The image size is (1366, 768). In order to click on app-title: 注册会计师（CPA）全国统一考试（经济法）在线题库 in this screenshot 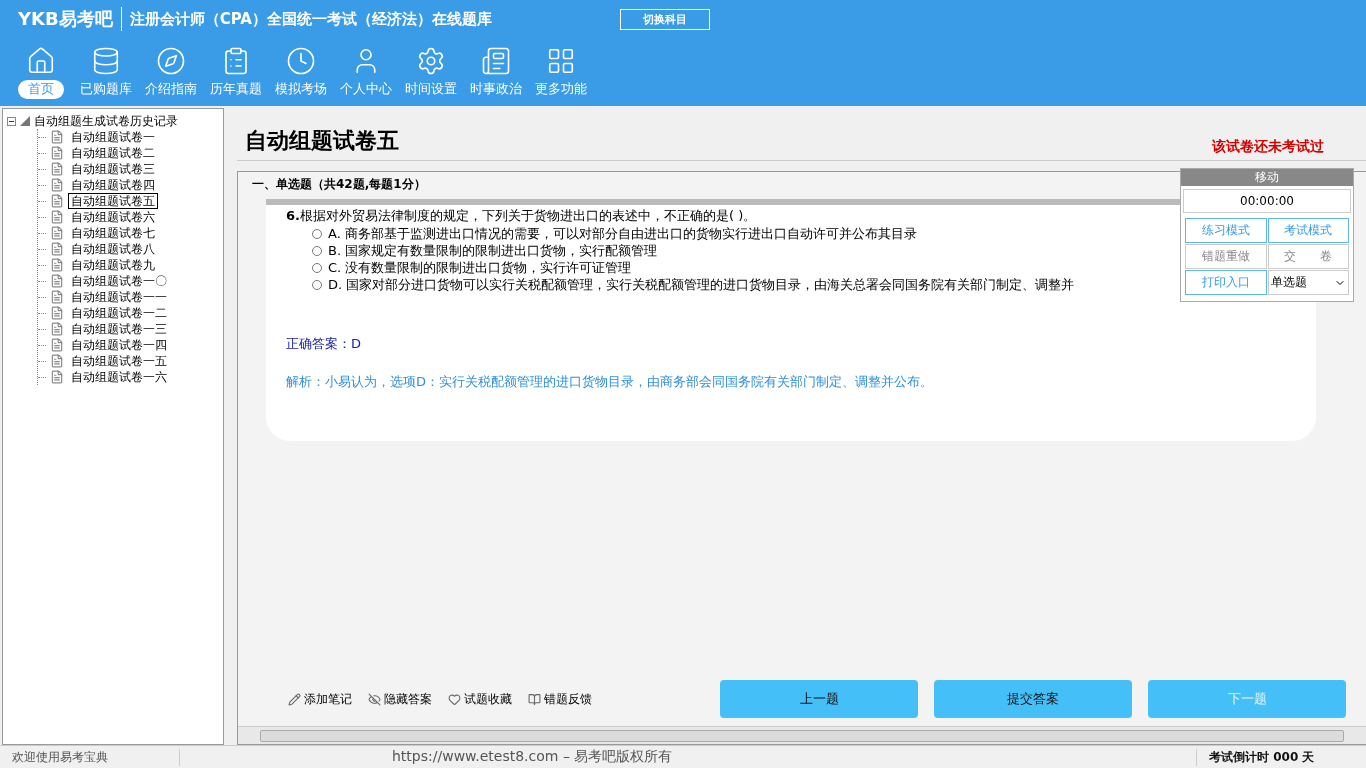, I will do `click(310, 19)`.